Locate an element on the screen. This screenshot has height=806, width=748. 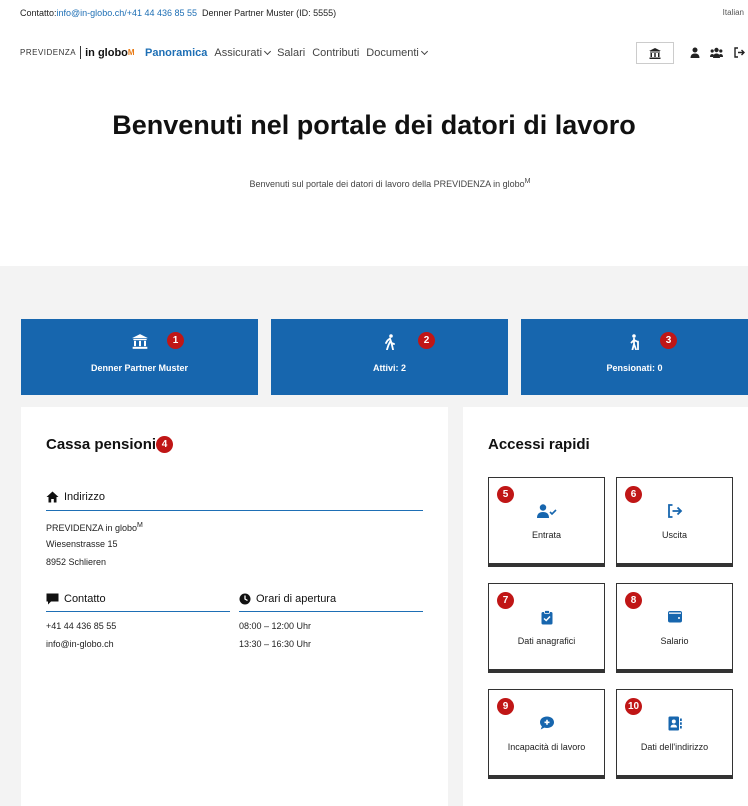
contact-phone-link: /+41 44 436 85 55 is located at coordinates (160, 13).